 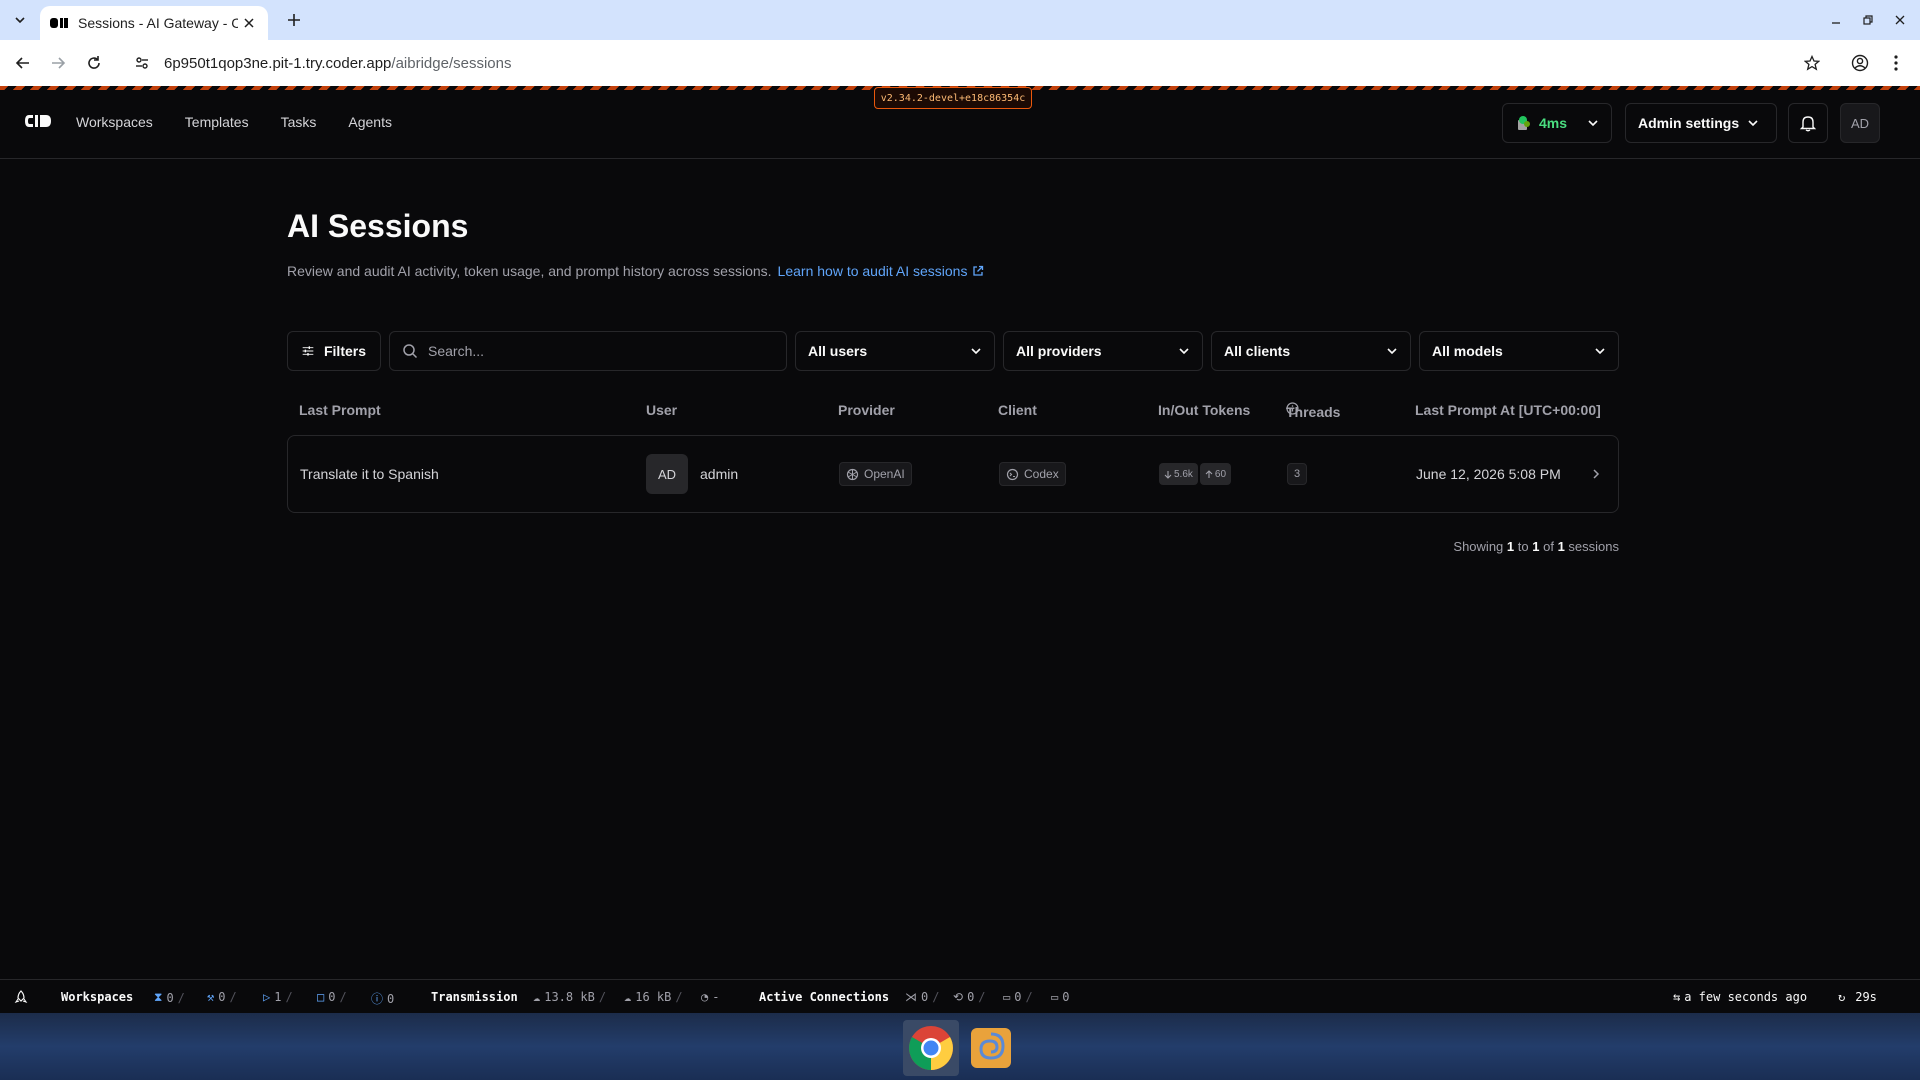 I want to click on browser-tab-bar: Sessions - AI Gateway - C, so click(x=960, y=20).